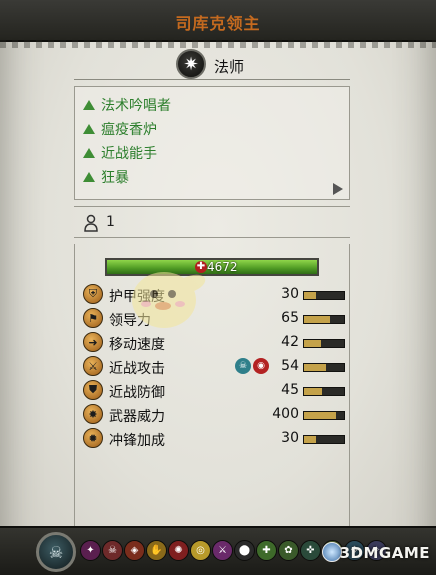 The width and height of the screenshot is (436, 575). Describe the element at coordinates (112, 550) in the screenshot. I see `attribute-icon: ☠` at that location.